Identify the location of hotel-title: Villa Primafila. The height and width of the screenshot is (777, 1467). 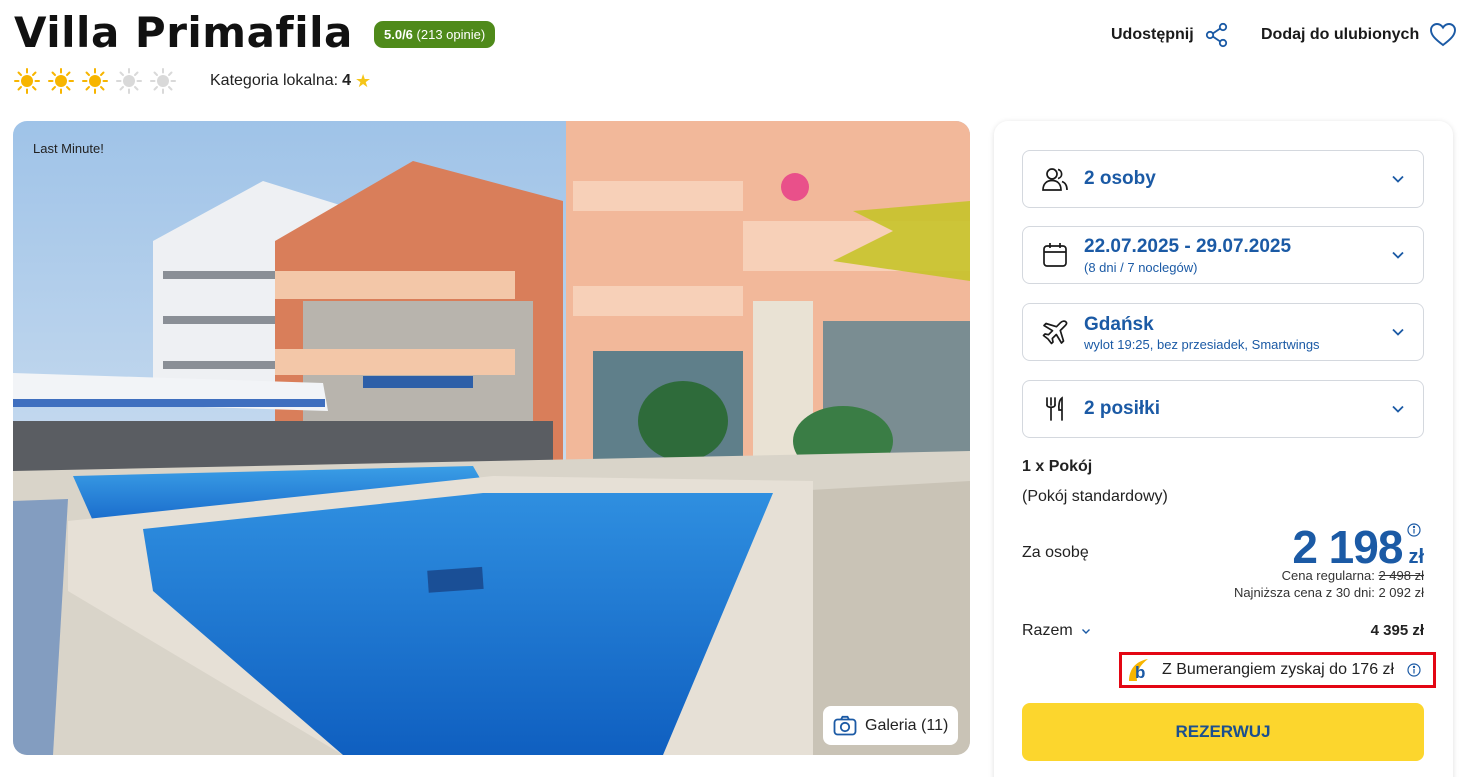
(183, 32).